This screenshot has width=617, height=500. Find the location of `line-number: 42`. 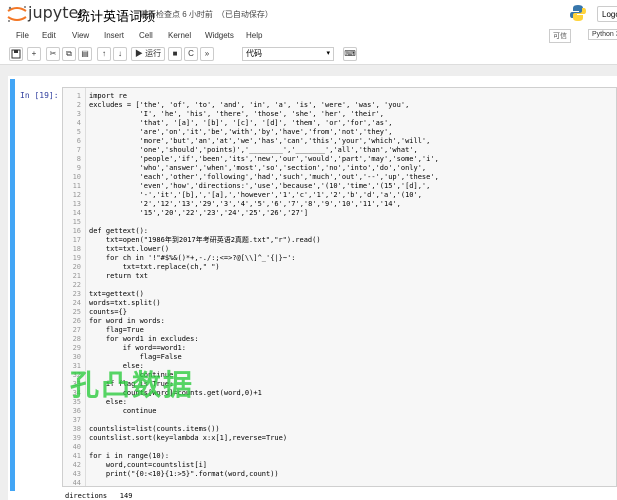

line-number: 42 is located at coordinates (76, 465).